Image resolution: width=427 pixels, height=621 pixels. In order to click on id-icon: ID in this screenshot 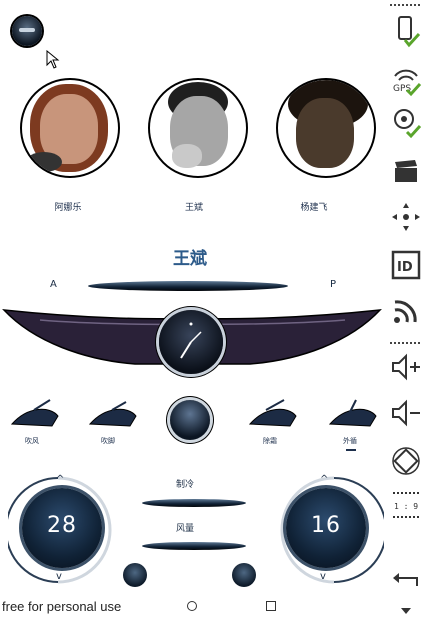, I will do `click(406, 267)`.